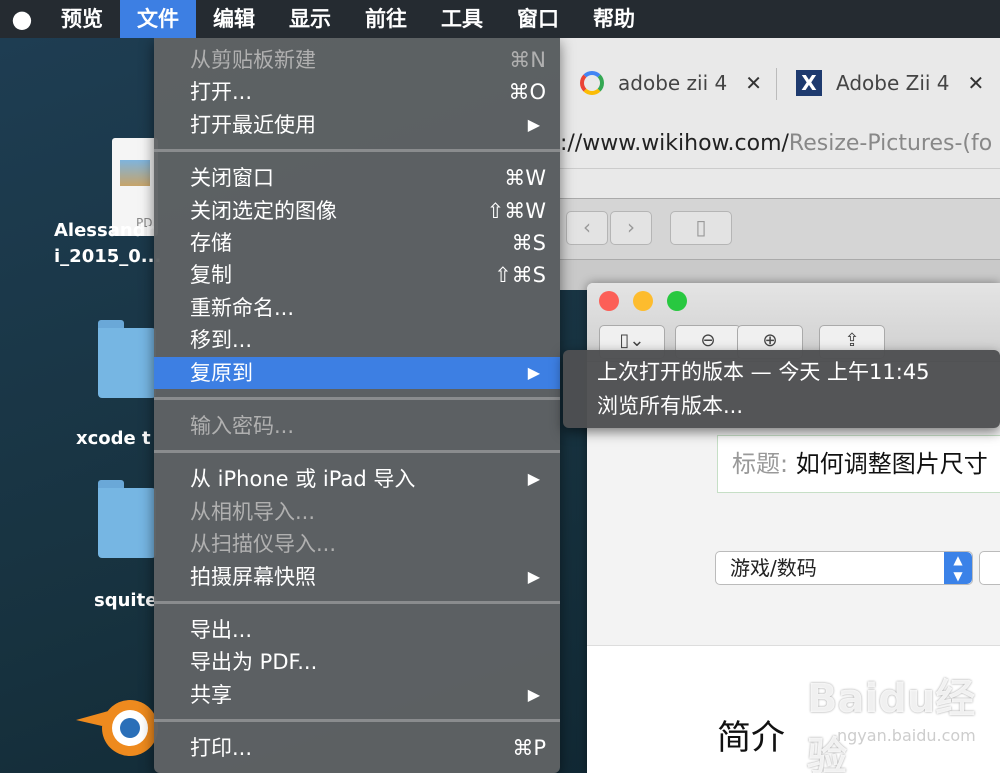 This screenshot has width=1000, height=773. What do you see at coordinates (760, 464) in the screenshot?
I see `title-label: 标题:` at bounding box center [760, 464].